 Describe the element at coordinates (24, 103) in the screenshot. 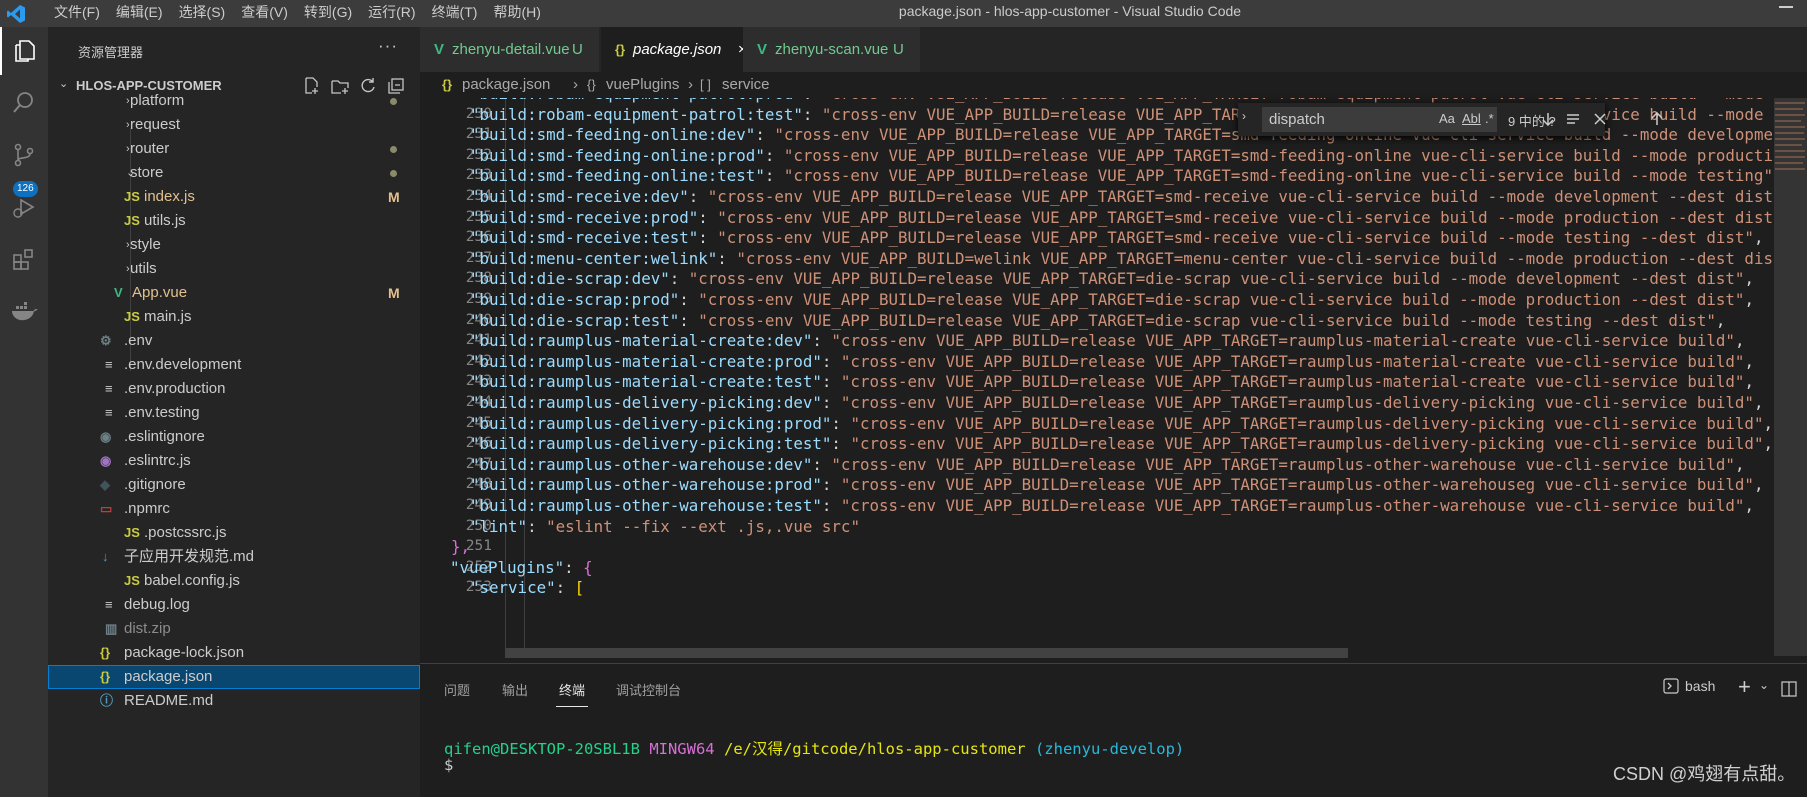

I see `search-icon` at that location.